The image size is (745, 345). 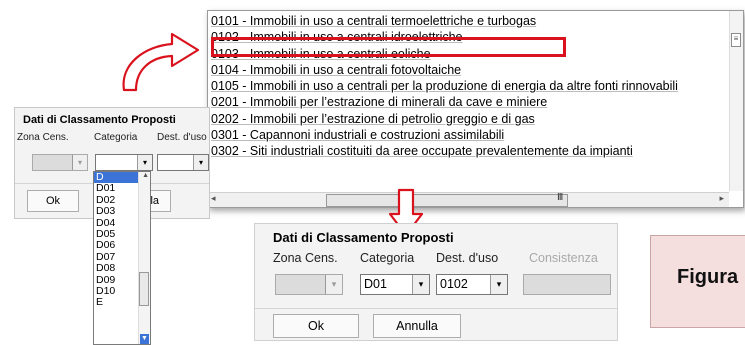 What do you see at coordinates (395, 284) in the screenshot?
I see `categoria-combo: D01 ▾` at bounding box center [395, 284].